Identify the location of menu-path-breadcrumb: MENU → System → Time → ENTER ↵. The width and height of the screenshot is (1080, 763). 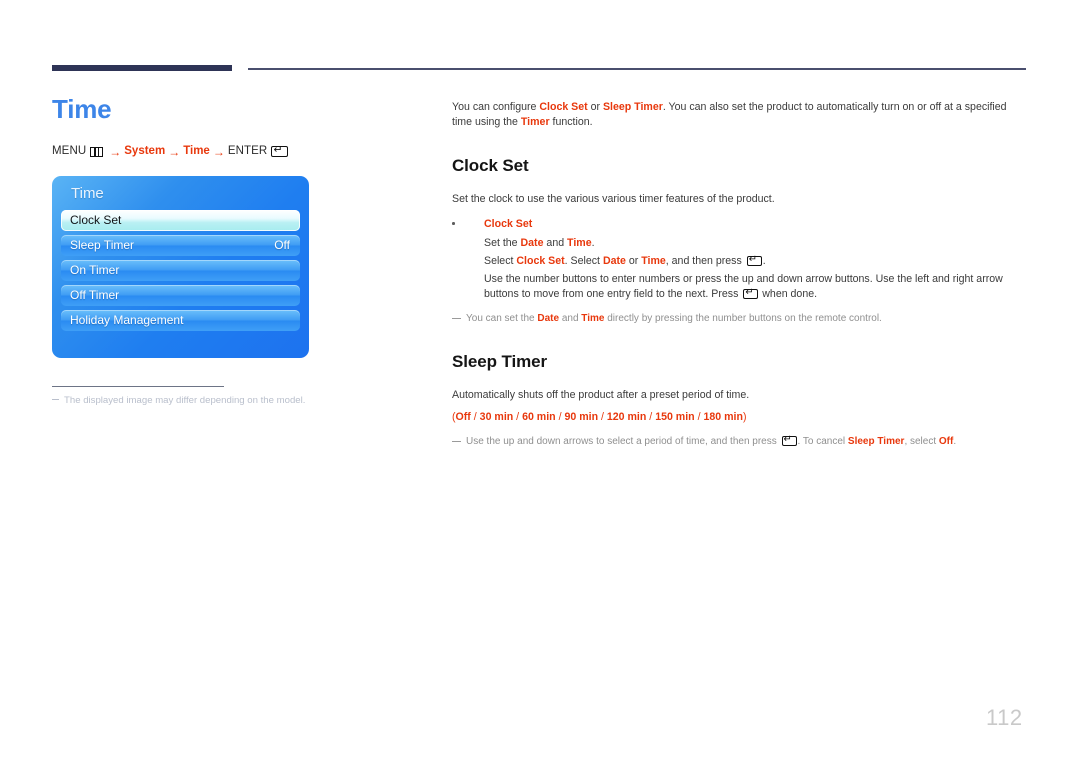
(237, 151).